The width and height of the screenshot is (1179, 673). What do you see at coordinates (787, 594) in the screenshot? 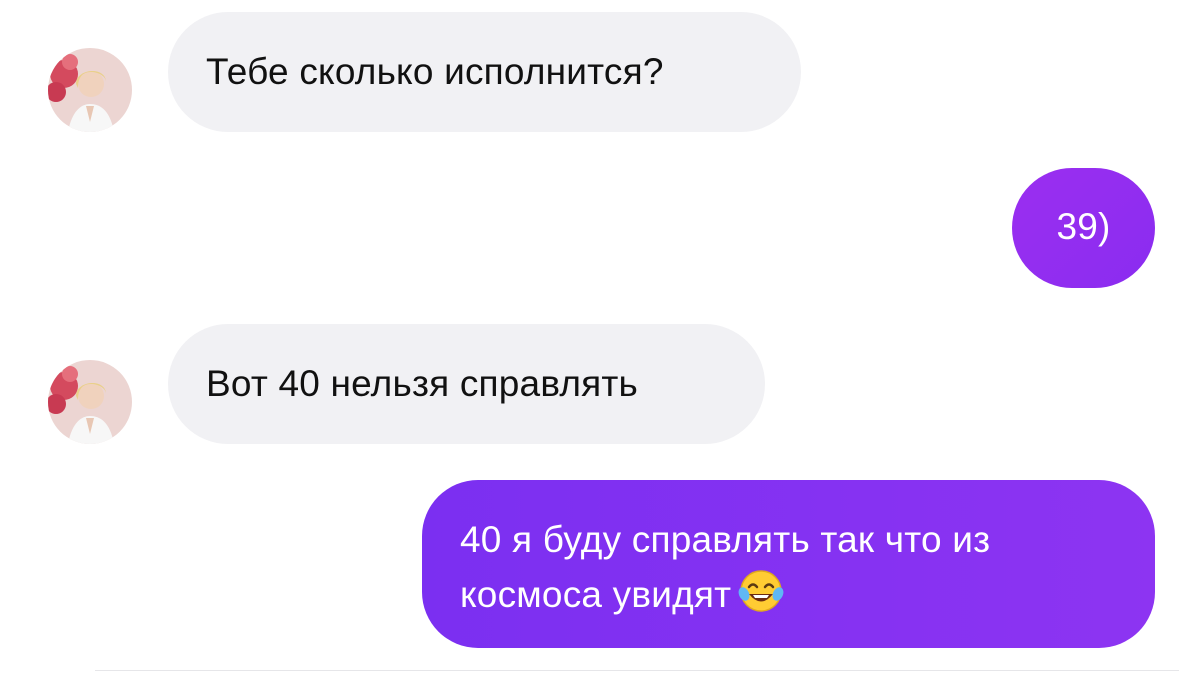
I see `message-text-line: космоса увидят` at bounding box center [787, 594].